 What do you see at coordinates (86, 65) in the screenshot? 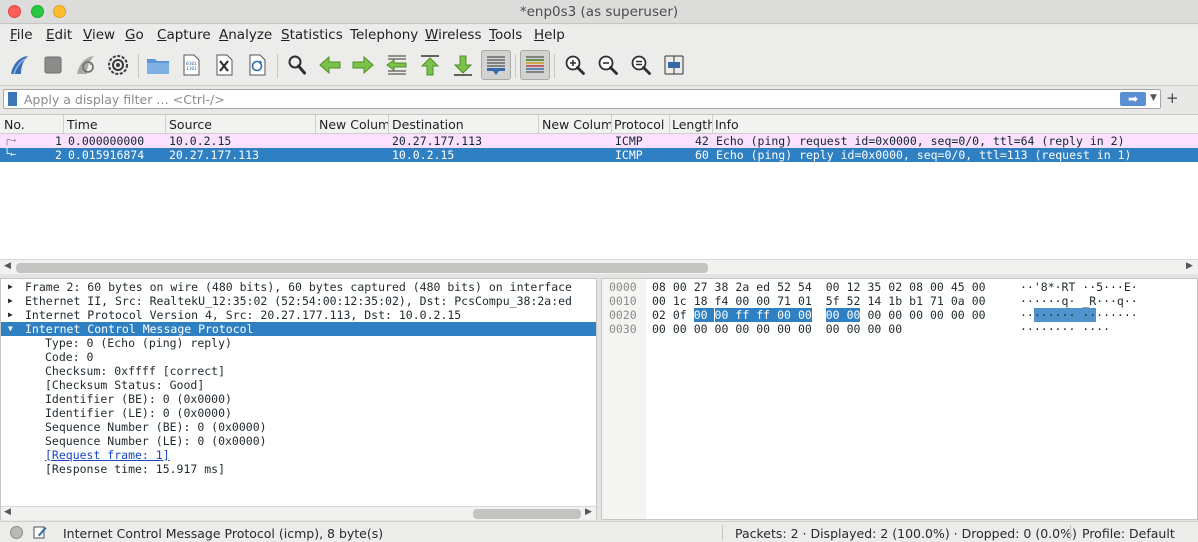
I see `restart-capture-icon` at bounding box center [86, 65].